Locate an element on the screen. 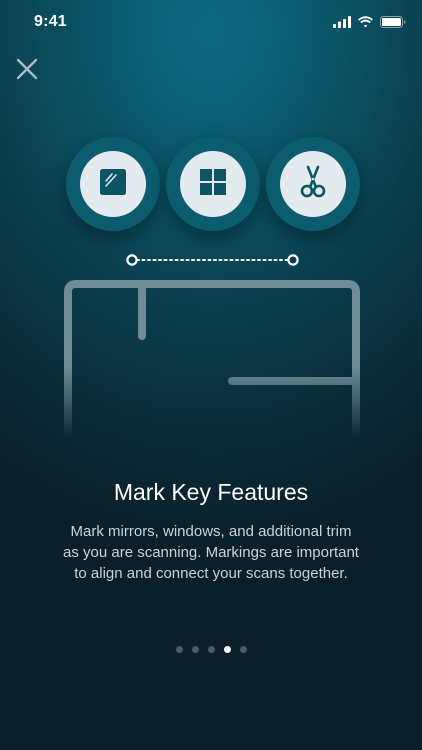  trim-button is located at coordinates (313, 184).